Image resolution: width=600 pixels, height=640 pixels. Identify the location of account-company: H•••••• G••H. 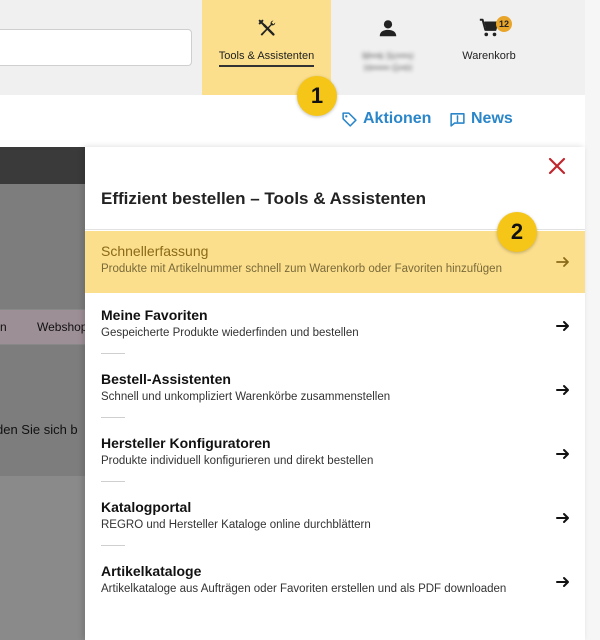
(388, 68).